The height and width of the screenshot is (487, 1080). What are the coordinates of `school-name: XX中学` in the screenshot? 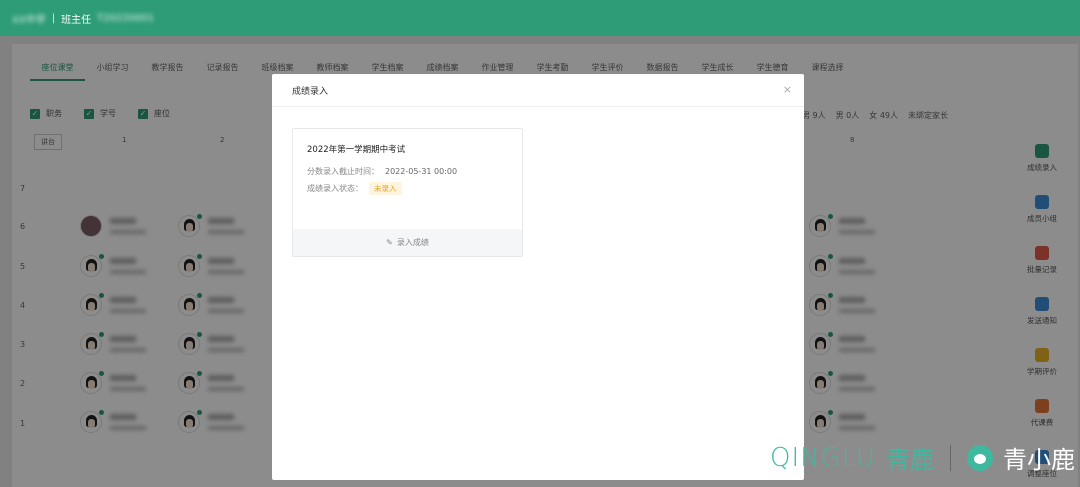 It's located at (29, 20).